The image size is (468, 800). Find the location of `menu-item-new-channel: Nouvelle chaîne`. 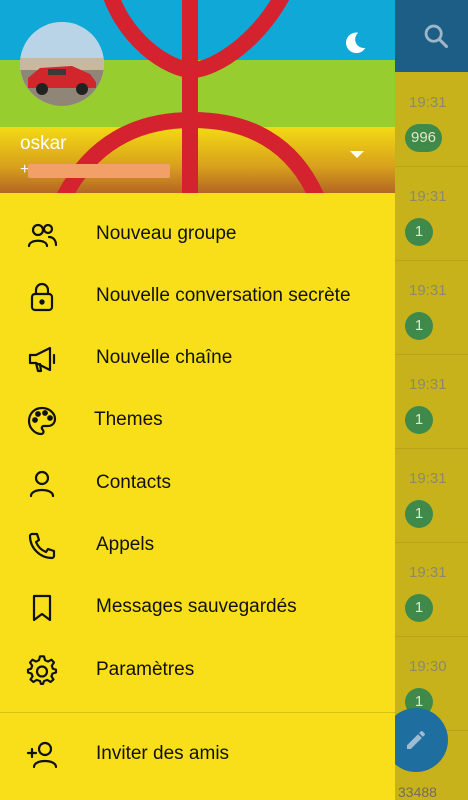

menu-item-new-channel: Nouvelle chaîne is located at coordinates (197, 359).